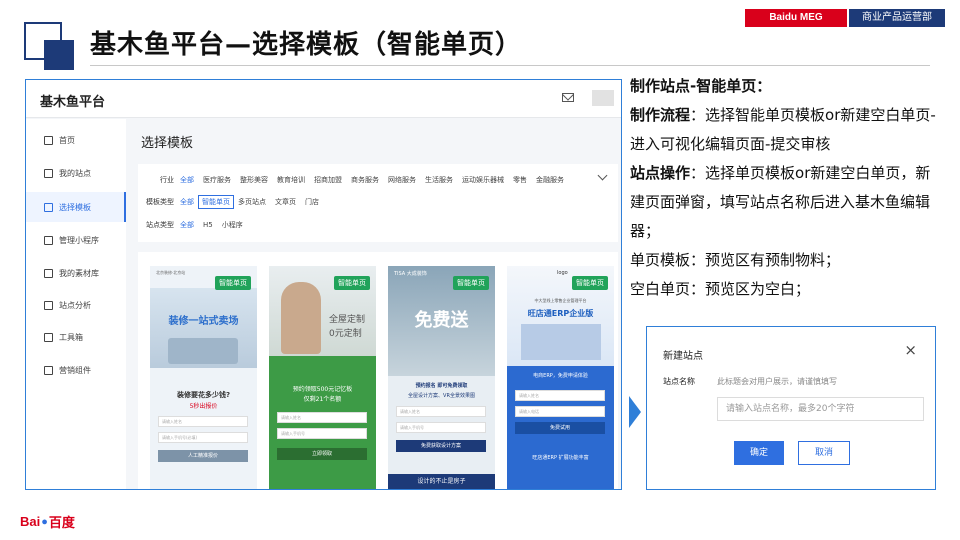 This screenshot has width=960, height=540. Describe the element at coordinates (167, 143) in the screenshot. I see `page-title: 选择模板` at that location.